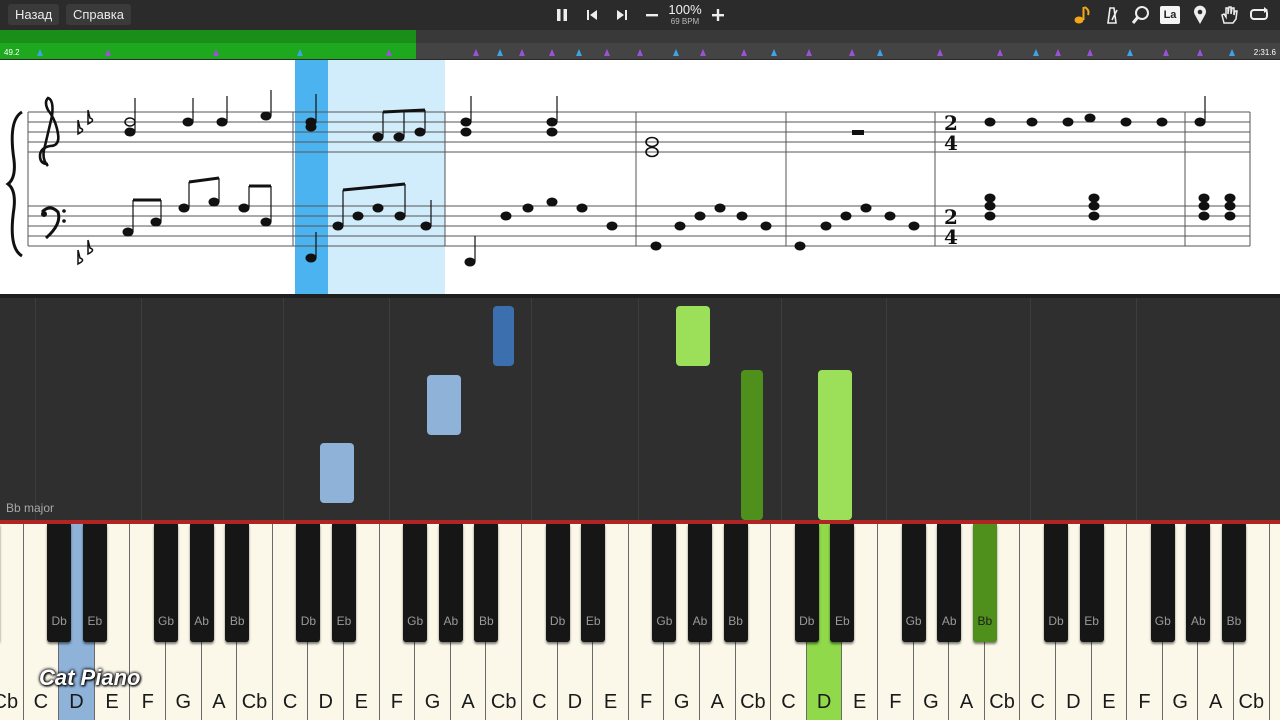 The image size is (1280, 720). I want to click on song-progress-bar: 49.2 2:31.6, so click(640, 44).